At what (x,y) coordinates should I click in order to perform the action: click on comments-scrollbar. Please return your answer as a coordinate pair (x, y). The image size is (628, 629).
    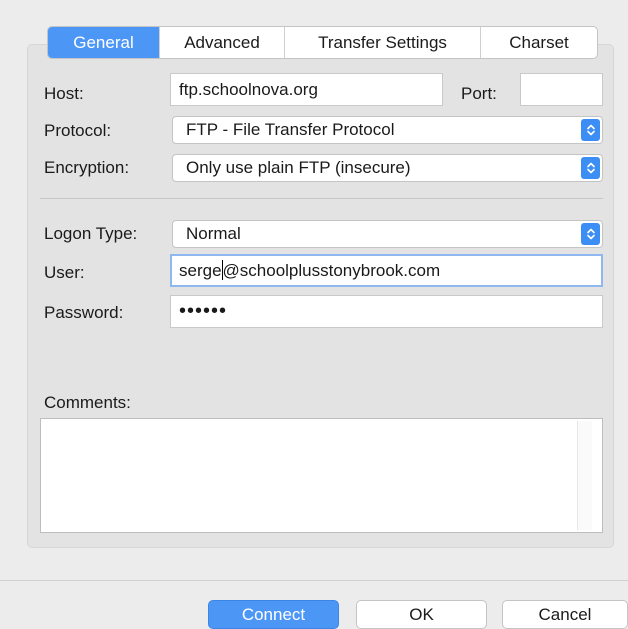
    Looking at the image, I should click on (584, 475).